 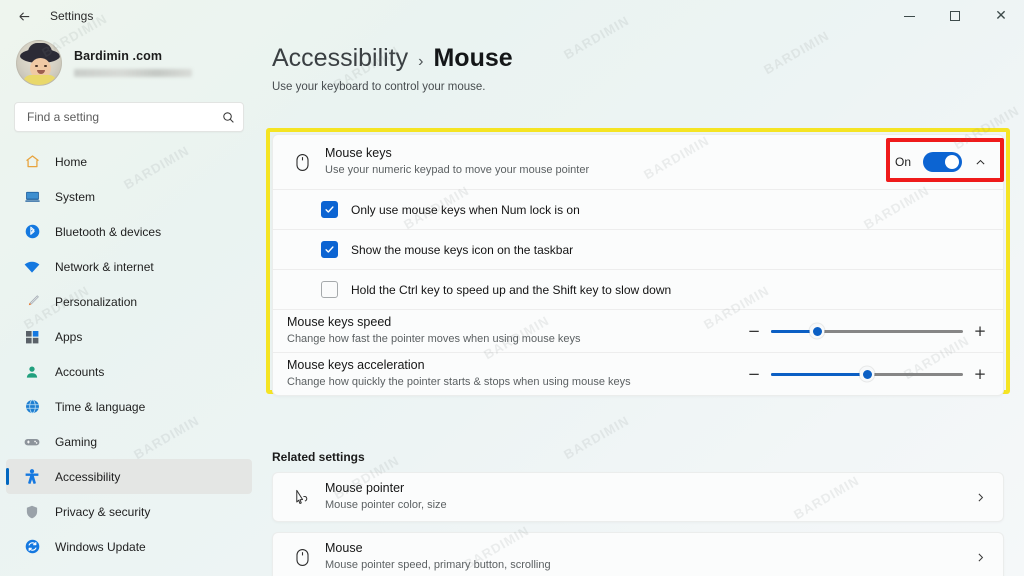 What do you see at coordinates (228, 117) in the screenshot?
I see `search-icon` at bounding box center [228, 117].